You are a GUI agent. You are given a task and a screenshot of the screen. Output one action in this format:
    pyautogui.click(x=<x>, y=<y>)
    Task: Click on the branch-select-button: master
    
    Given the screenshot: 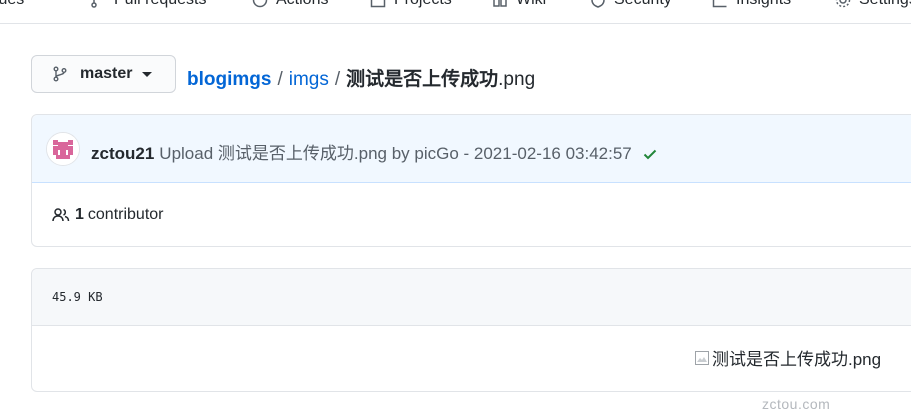 What is the action you would take?
    pyautogui.click(x=103, y=74)
    